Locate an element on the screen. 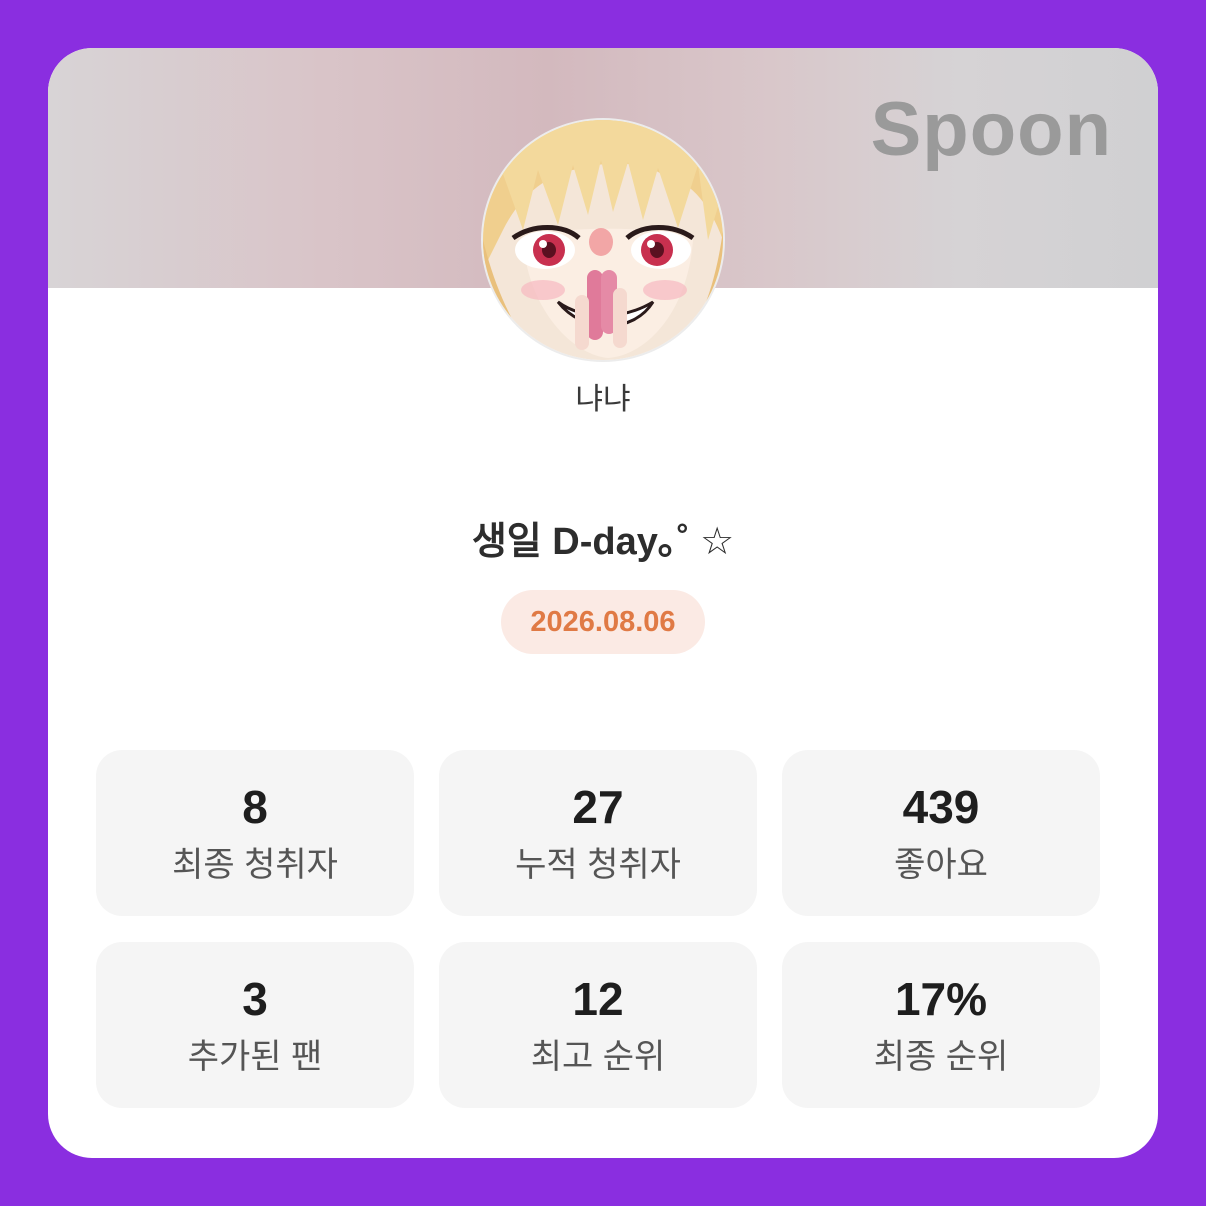  anime-avatar-icon is located at coordinates (603, 240).